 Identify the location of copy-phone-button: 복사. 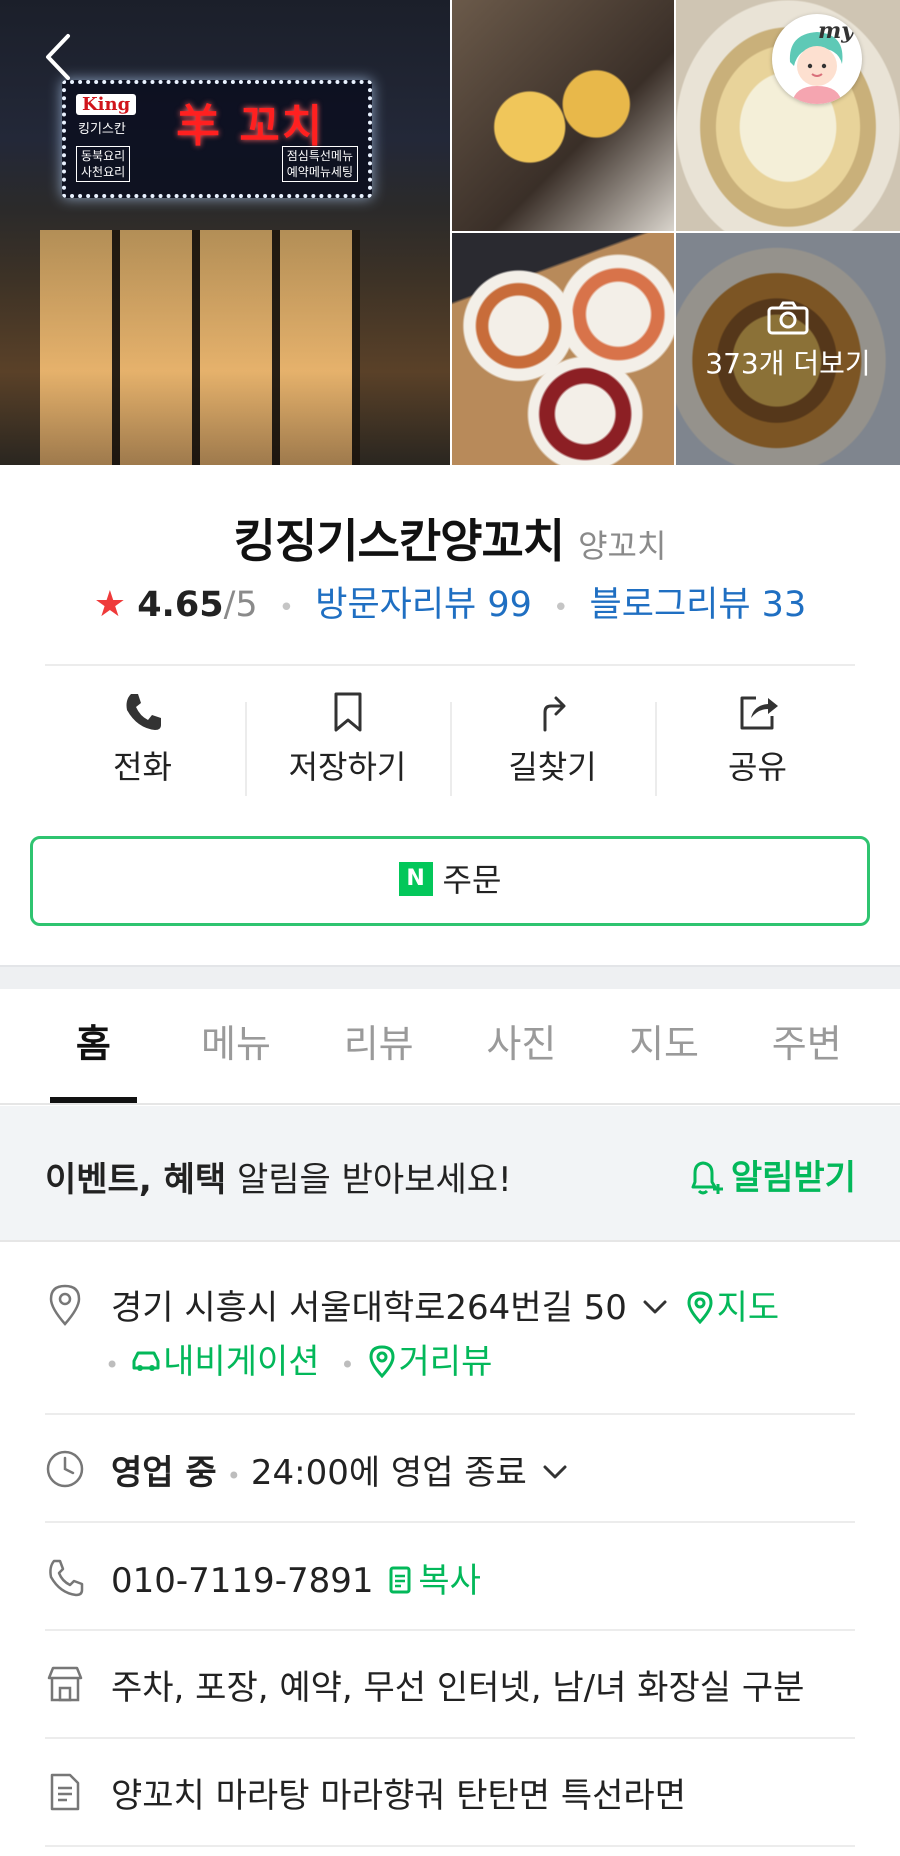
(449, 1581).